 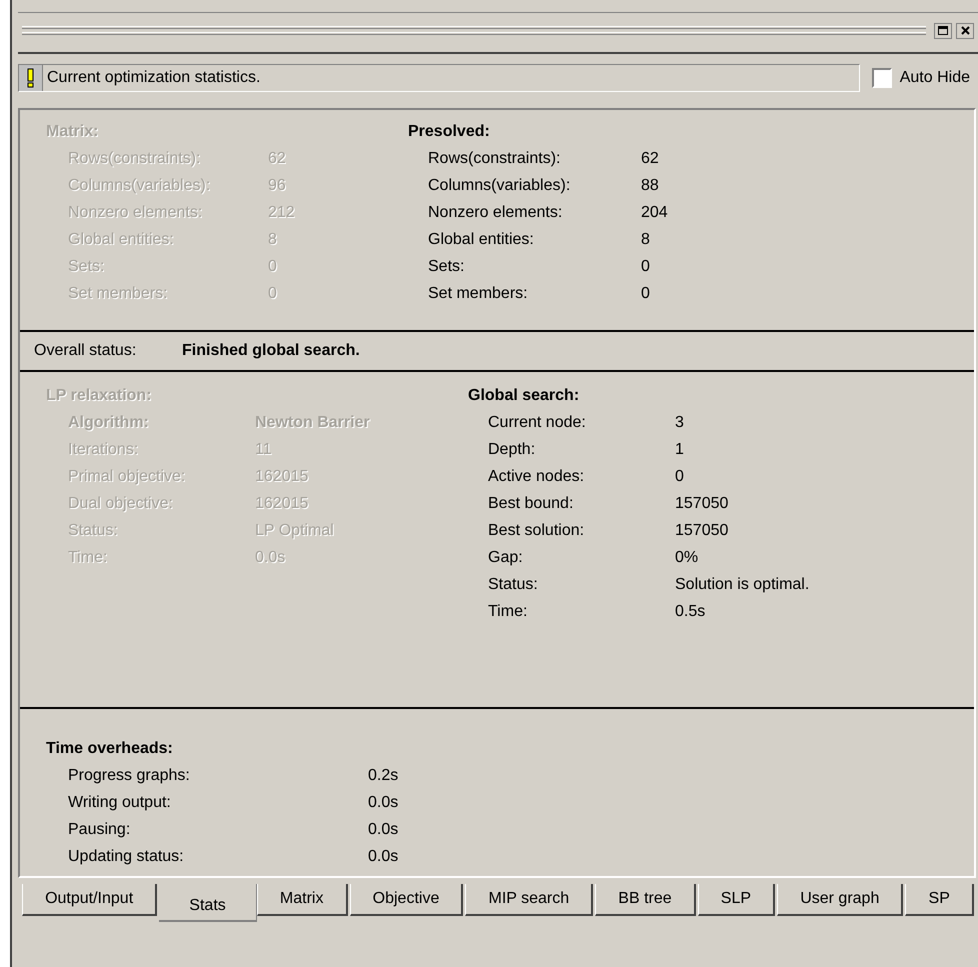 I want to click on tab: SP, so click(x=939, y=900).